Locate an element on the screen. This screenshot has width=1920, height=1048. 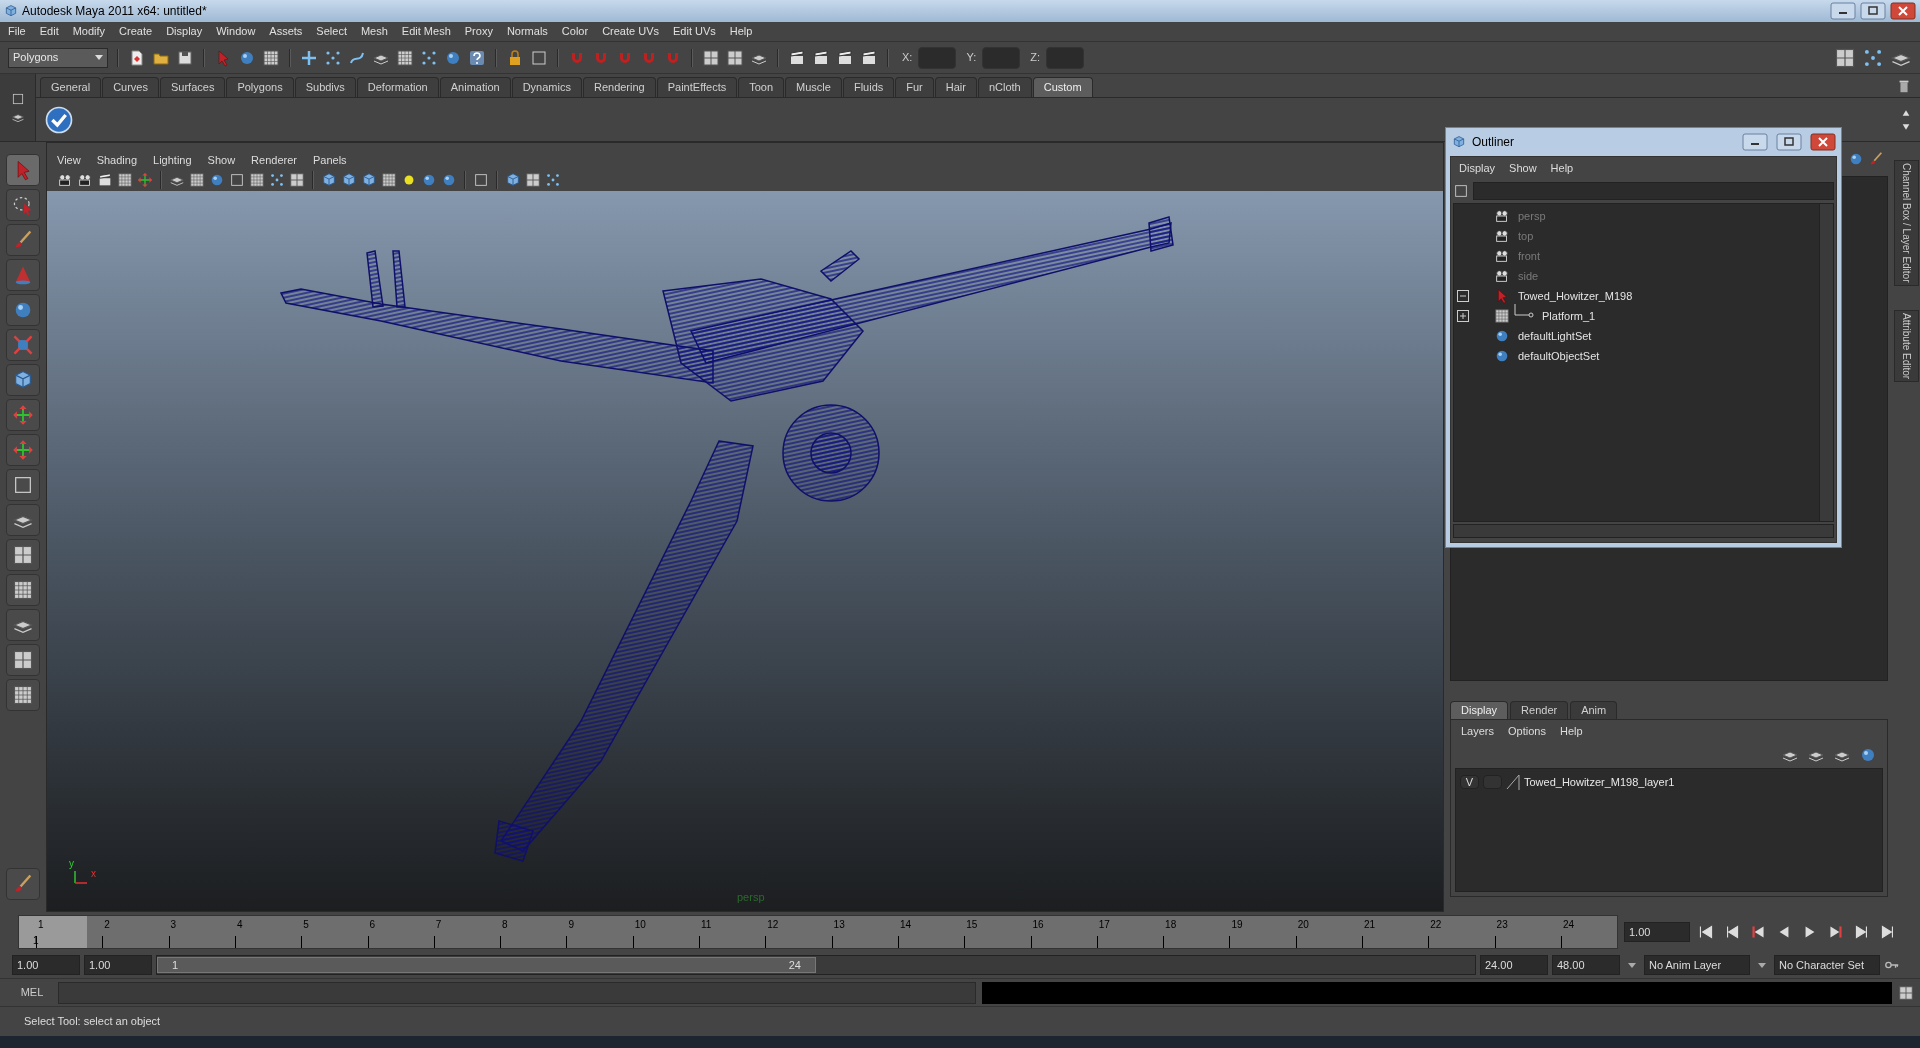
four-panes-icon is located at coordinates (23, 555).